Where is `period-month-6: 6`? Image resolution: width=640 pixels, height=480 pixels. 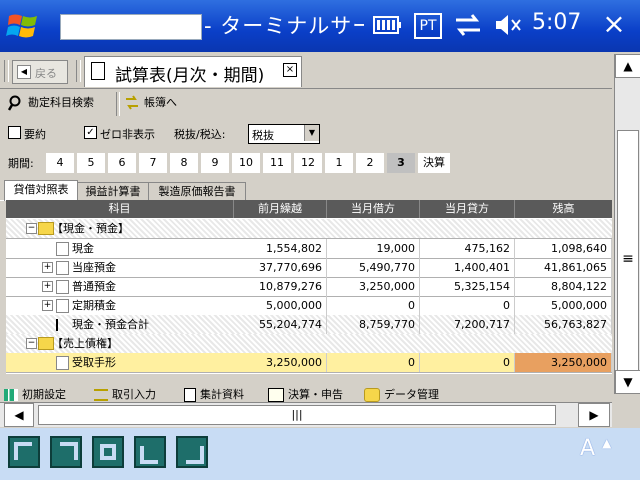
period-month-6: 6 is located at coordinates (122, 163).